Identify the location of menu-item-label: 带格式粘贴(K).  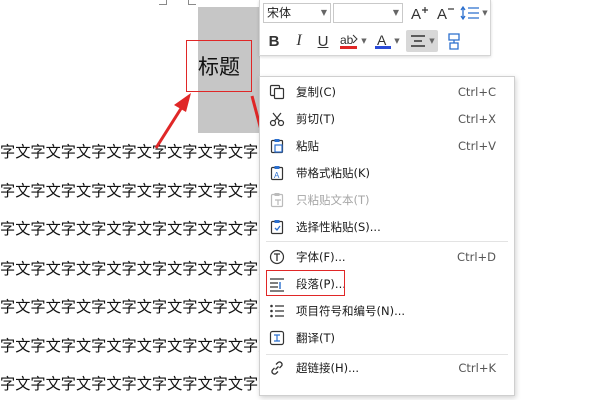
(333, 173).